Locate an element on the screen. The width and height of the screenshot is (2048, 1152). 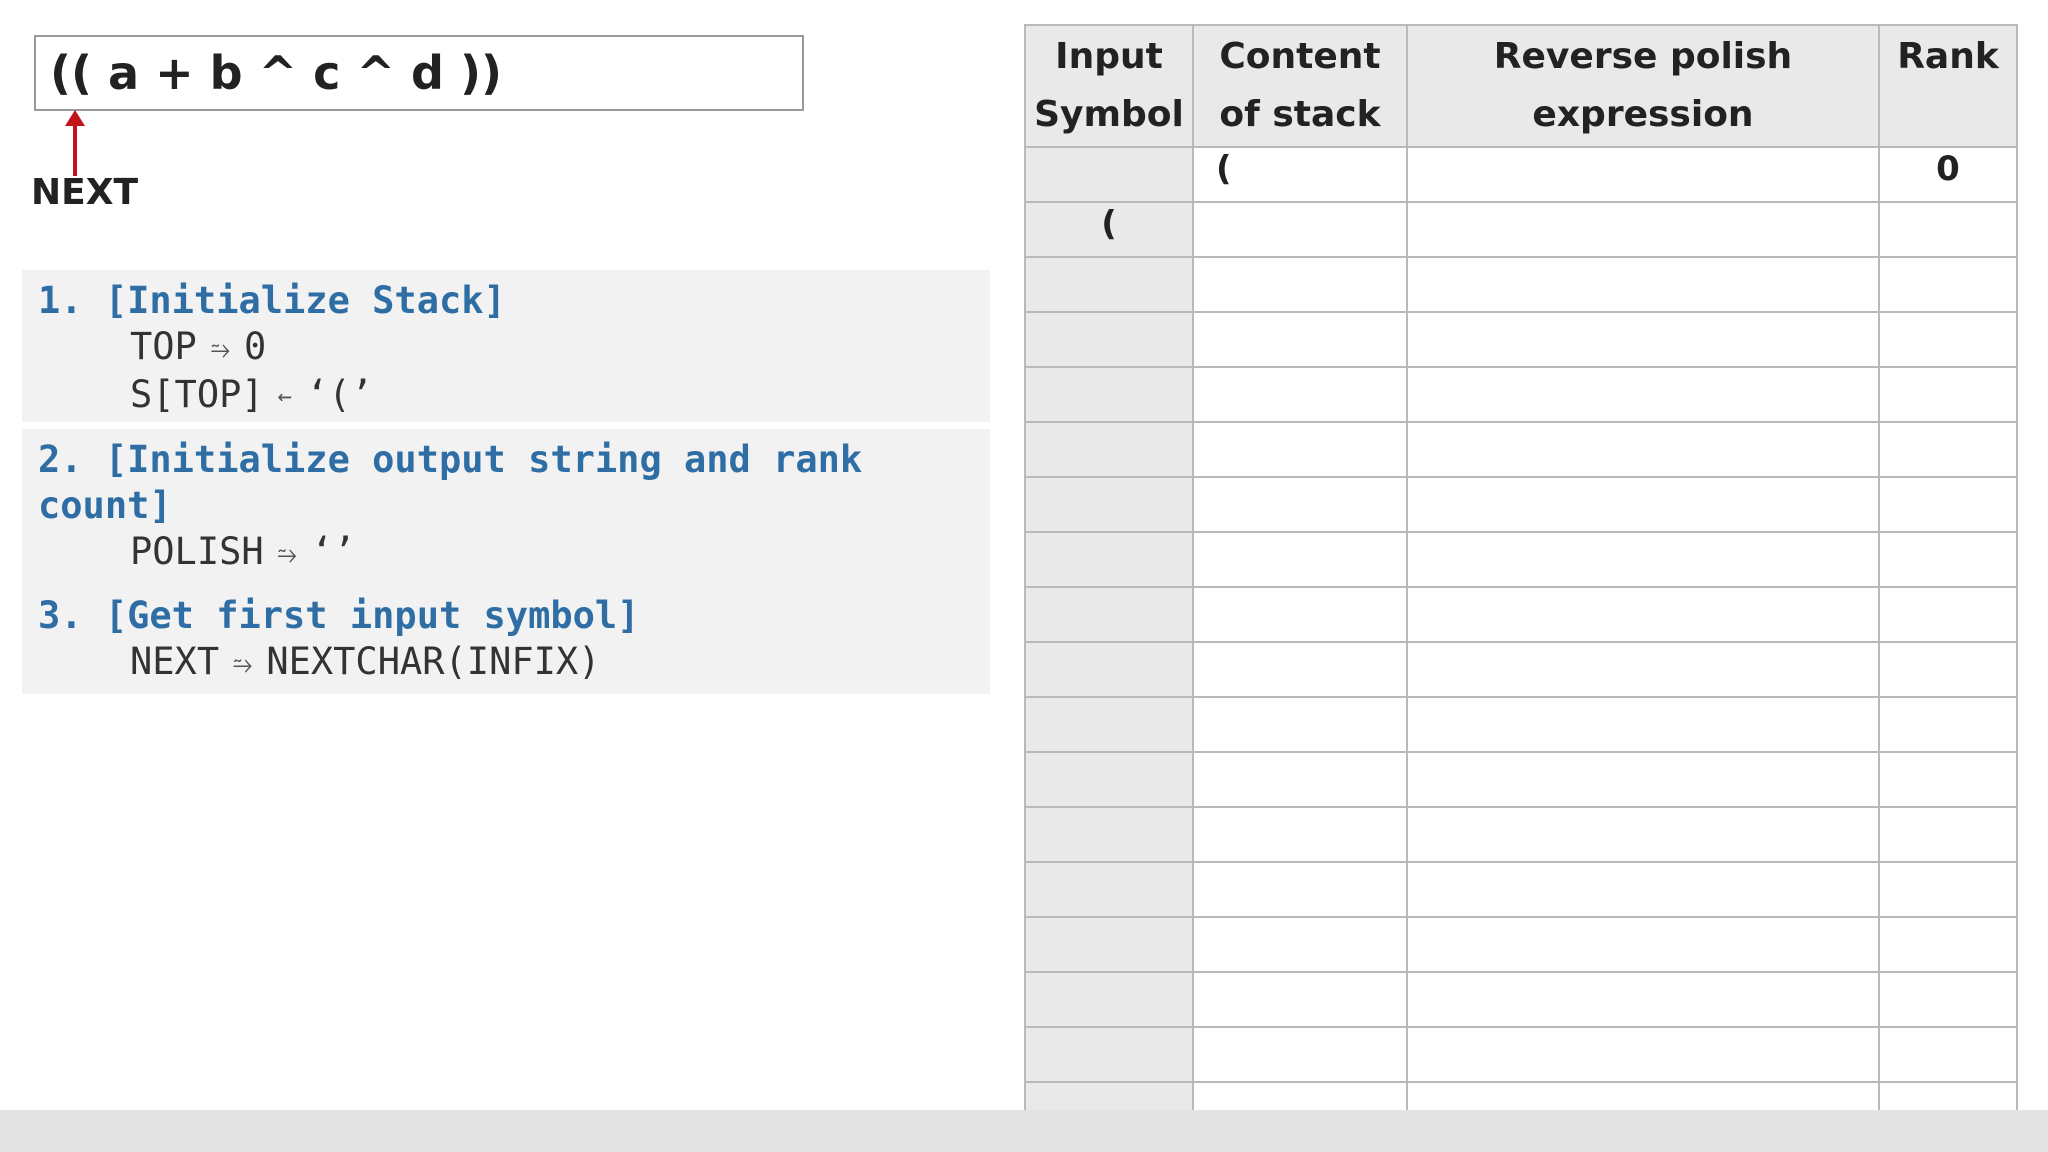
step-1-stack-var: S[TOP] is located at coordinates (197, 394).